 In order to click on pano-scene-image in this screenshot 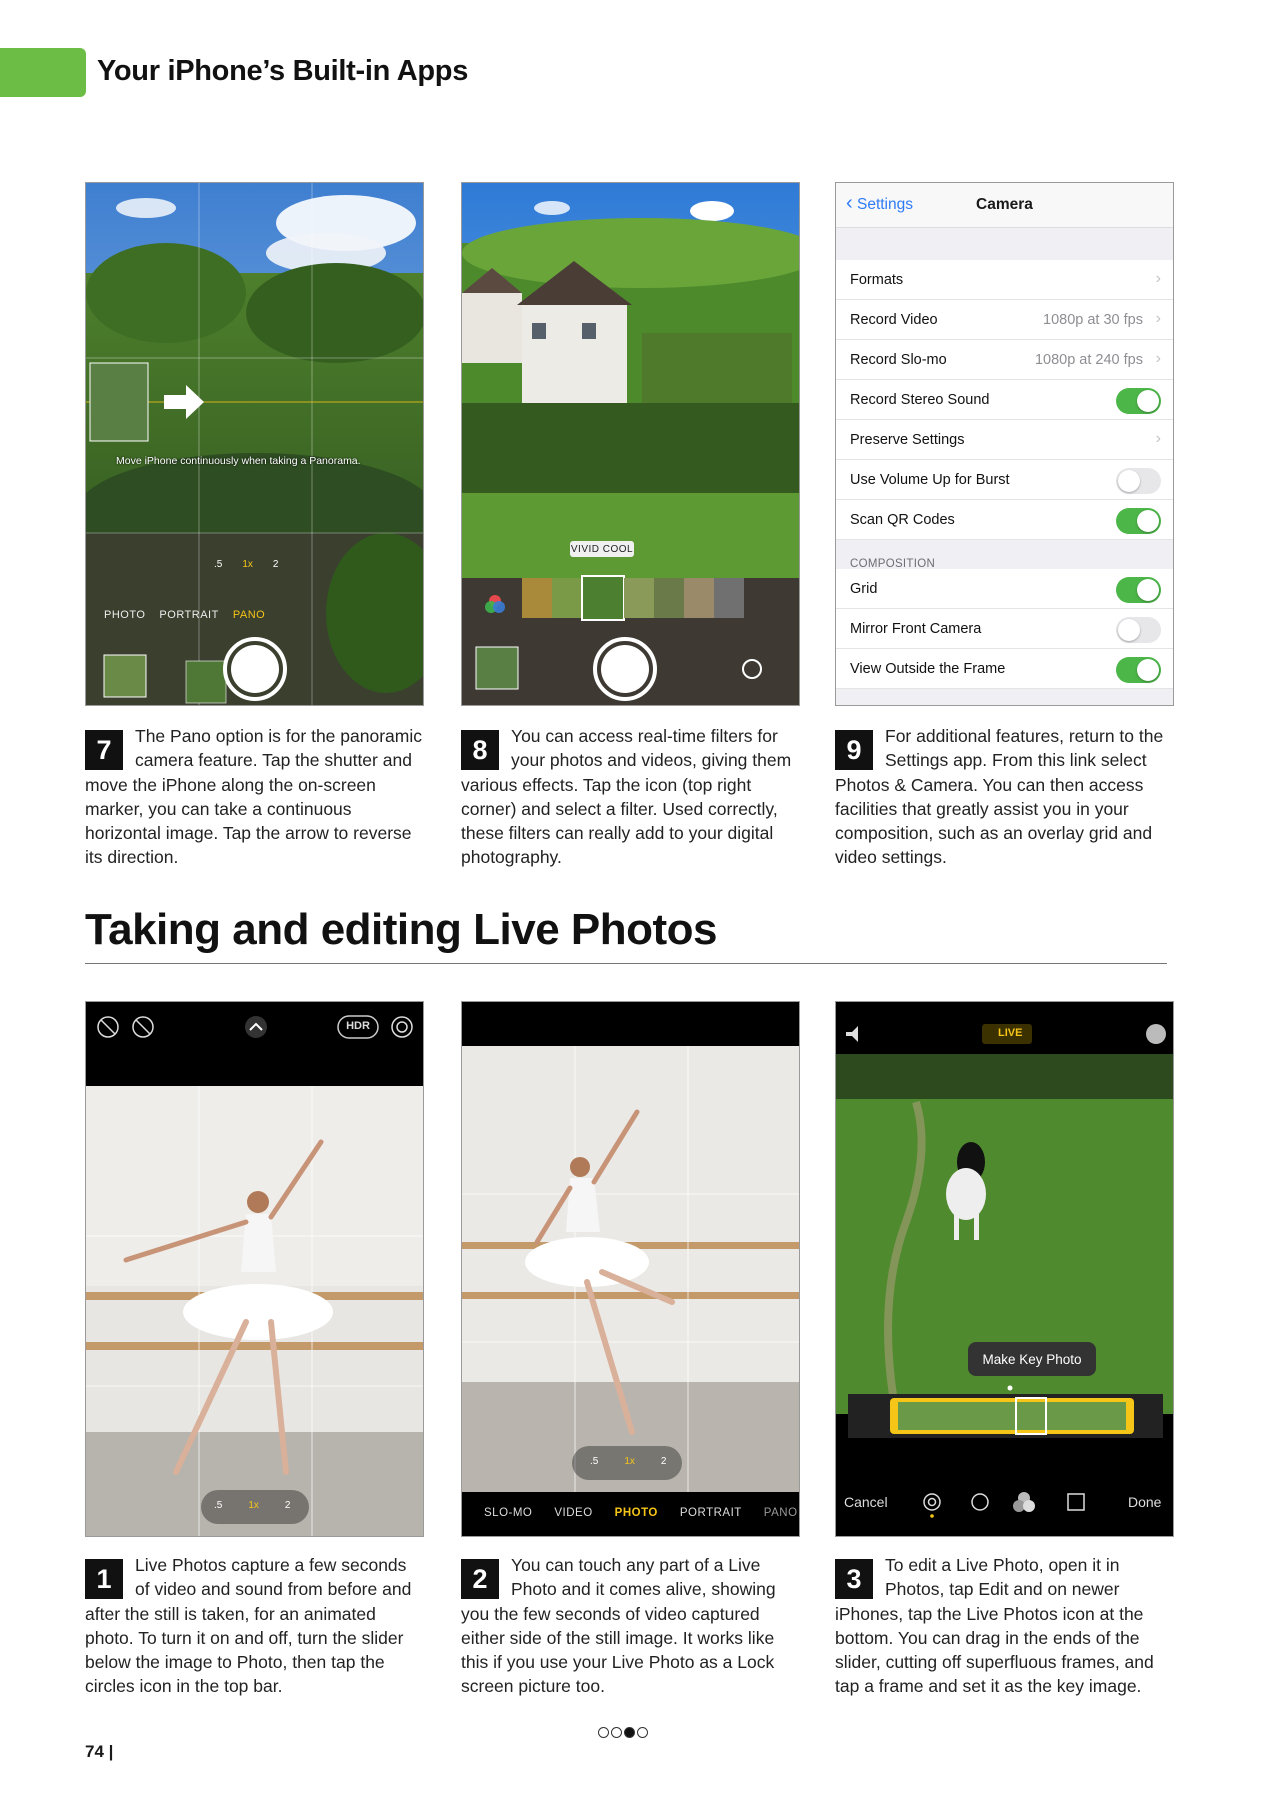, I will do `click(254, 444)`.